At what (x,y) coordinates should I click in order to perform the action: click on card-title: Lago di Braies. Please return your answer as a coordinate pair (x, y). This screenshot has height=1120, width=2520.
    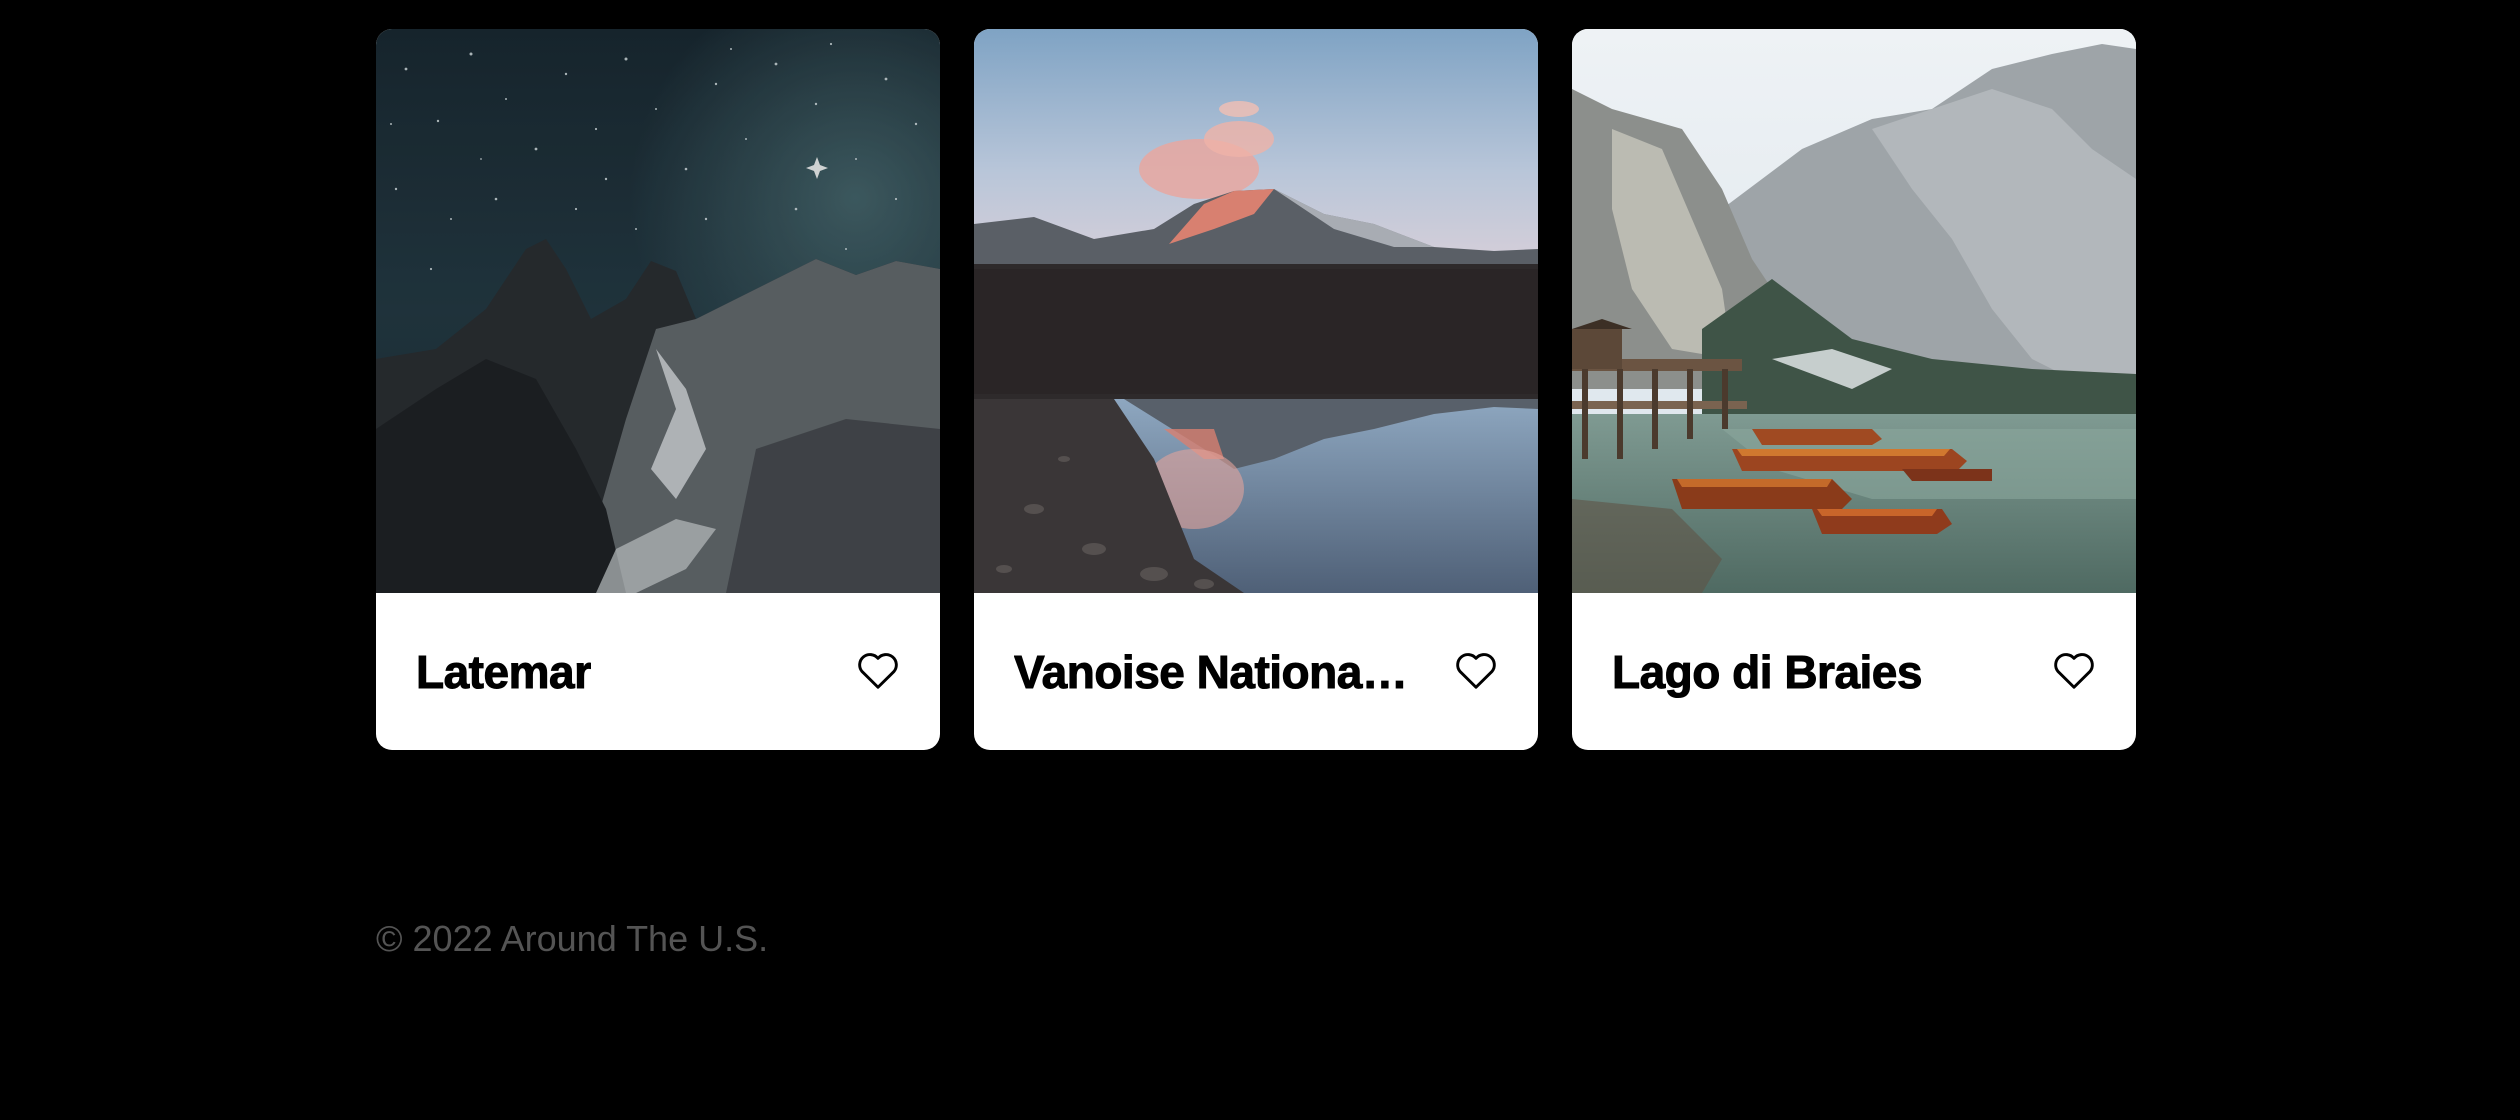
    Looking at the image, I should click on (1767, 671).